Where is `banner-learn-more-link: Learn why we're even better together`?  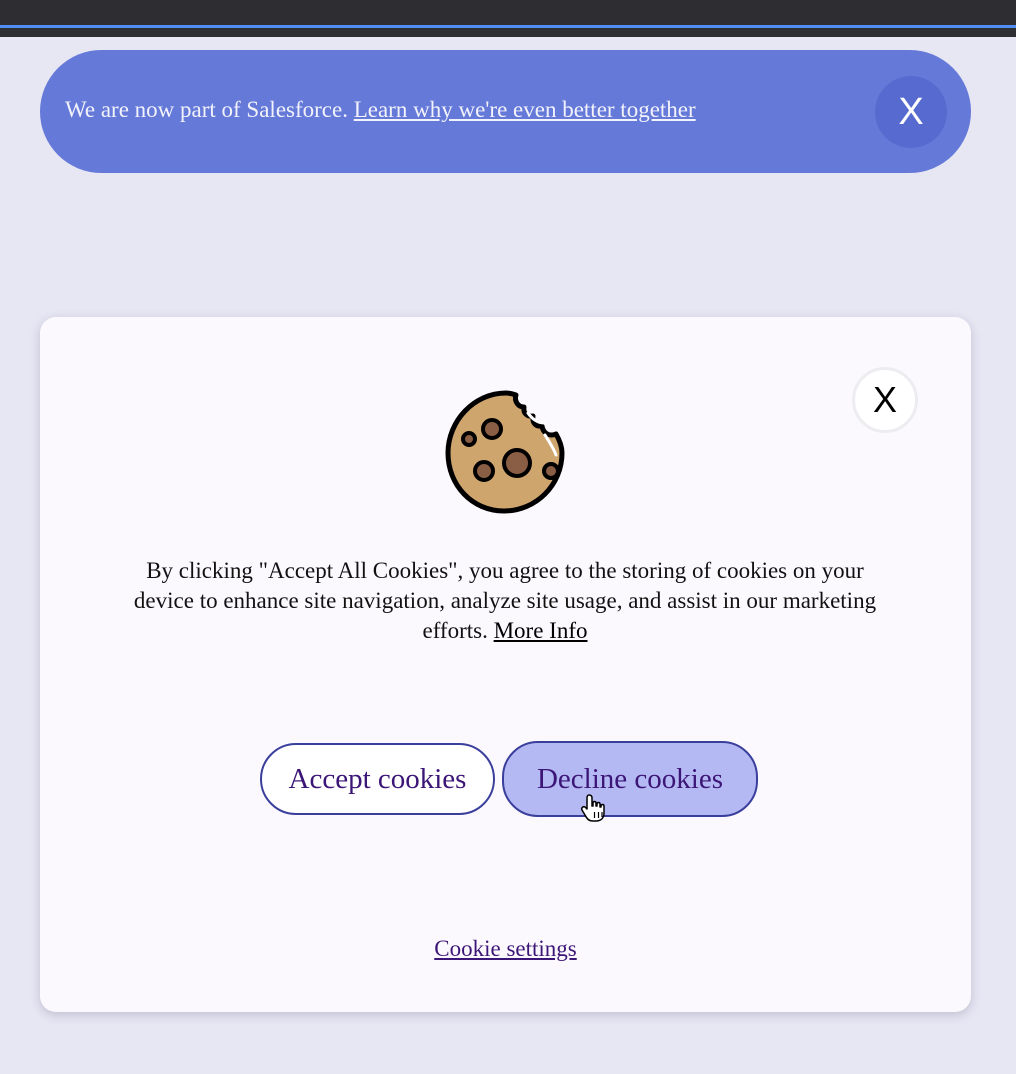
banner-learn-more-link: Learn why we're even better together is located at coordinates (525, 109).